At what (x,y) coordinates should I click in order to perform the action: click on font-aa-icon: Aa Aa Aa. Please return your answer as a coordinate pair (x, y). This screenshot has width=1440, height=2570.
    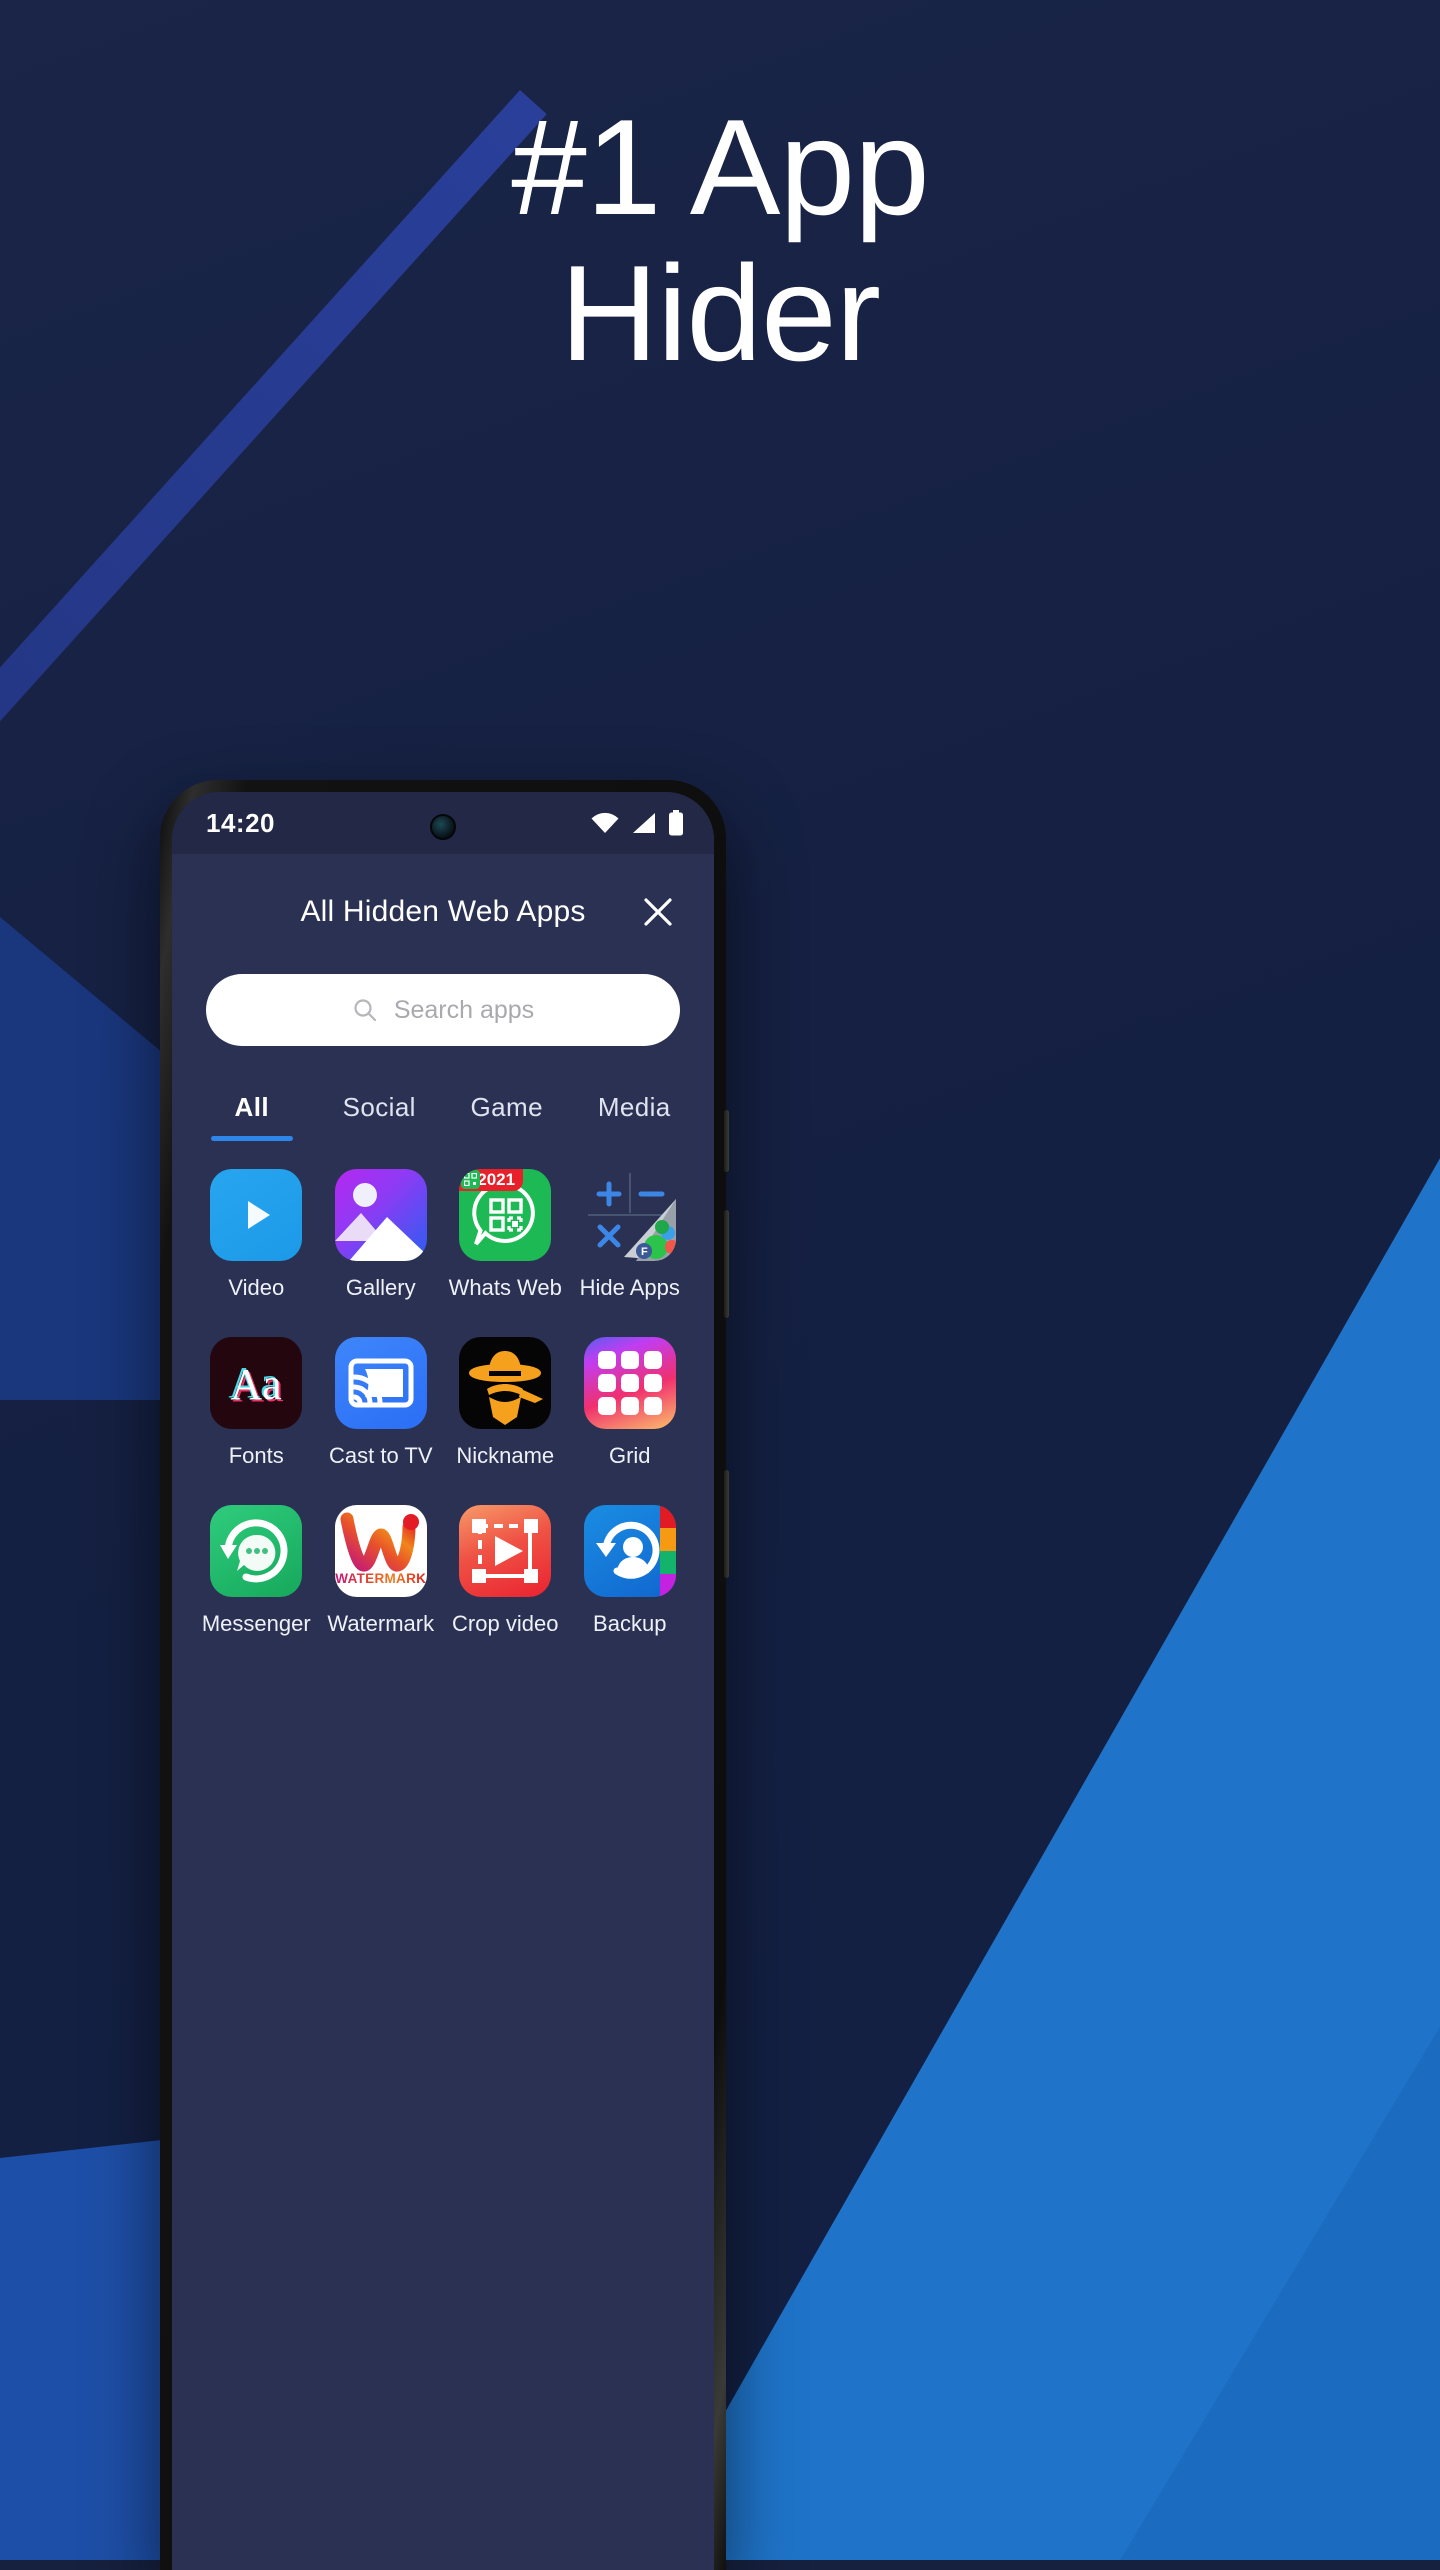
    Looking at the image, I should click on (256, 1383).